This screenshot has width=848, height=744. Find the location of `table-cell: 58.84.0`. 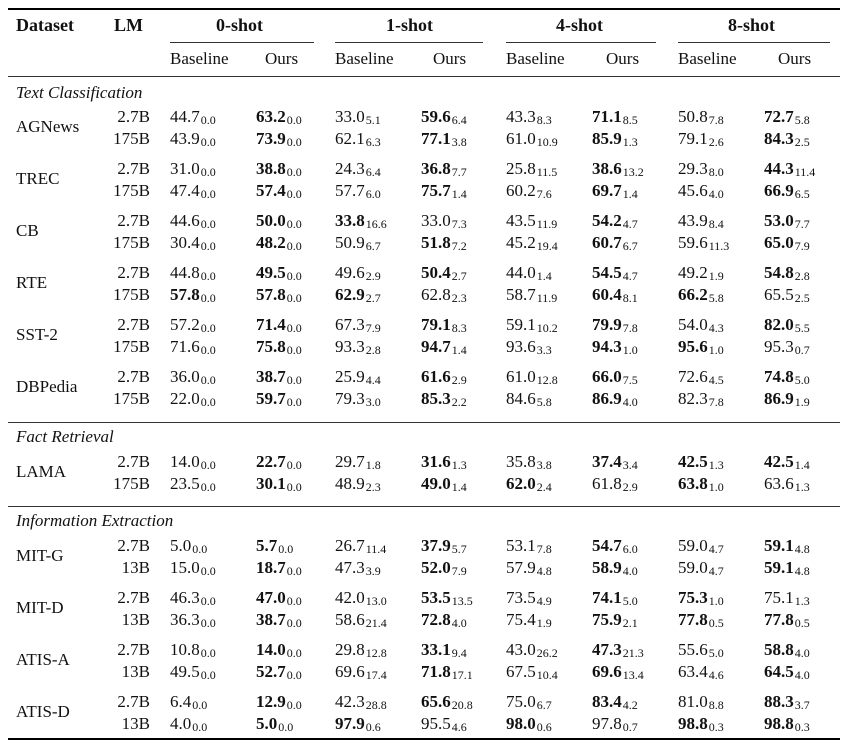

table-cell: 58.84.0 is located at coordinates (787, 650).